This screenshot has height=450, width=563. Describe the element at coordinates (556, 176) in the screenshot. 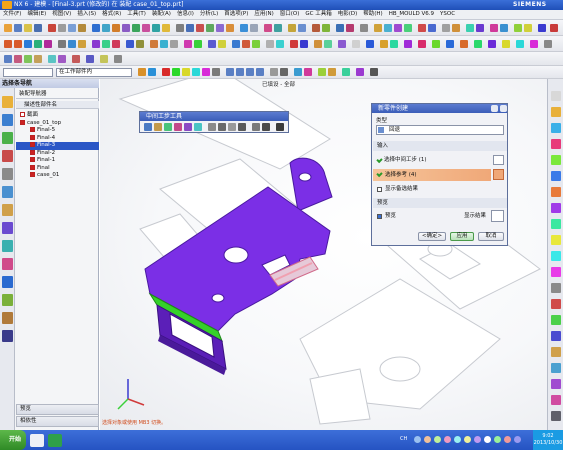

I see `right-tool-6-icon` at that location.